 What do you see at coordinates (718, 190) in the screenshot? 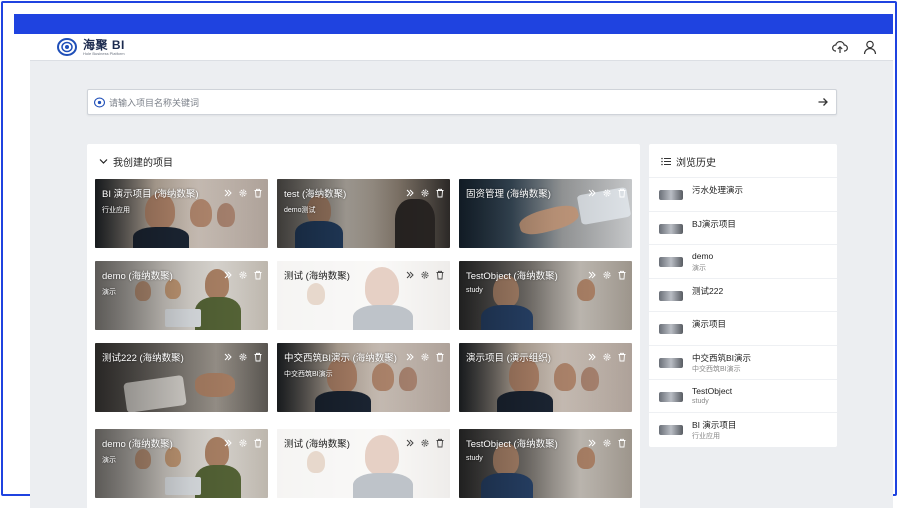
I see `history-item-name: 污水处理演示` at bounding box center [718, 190].